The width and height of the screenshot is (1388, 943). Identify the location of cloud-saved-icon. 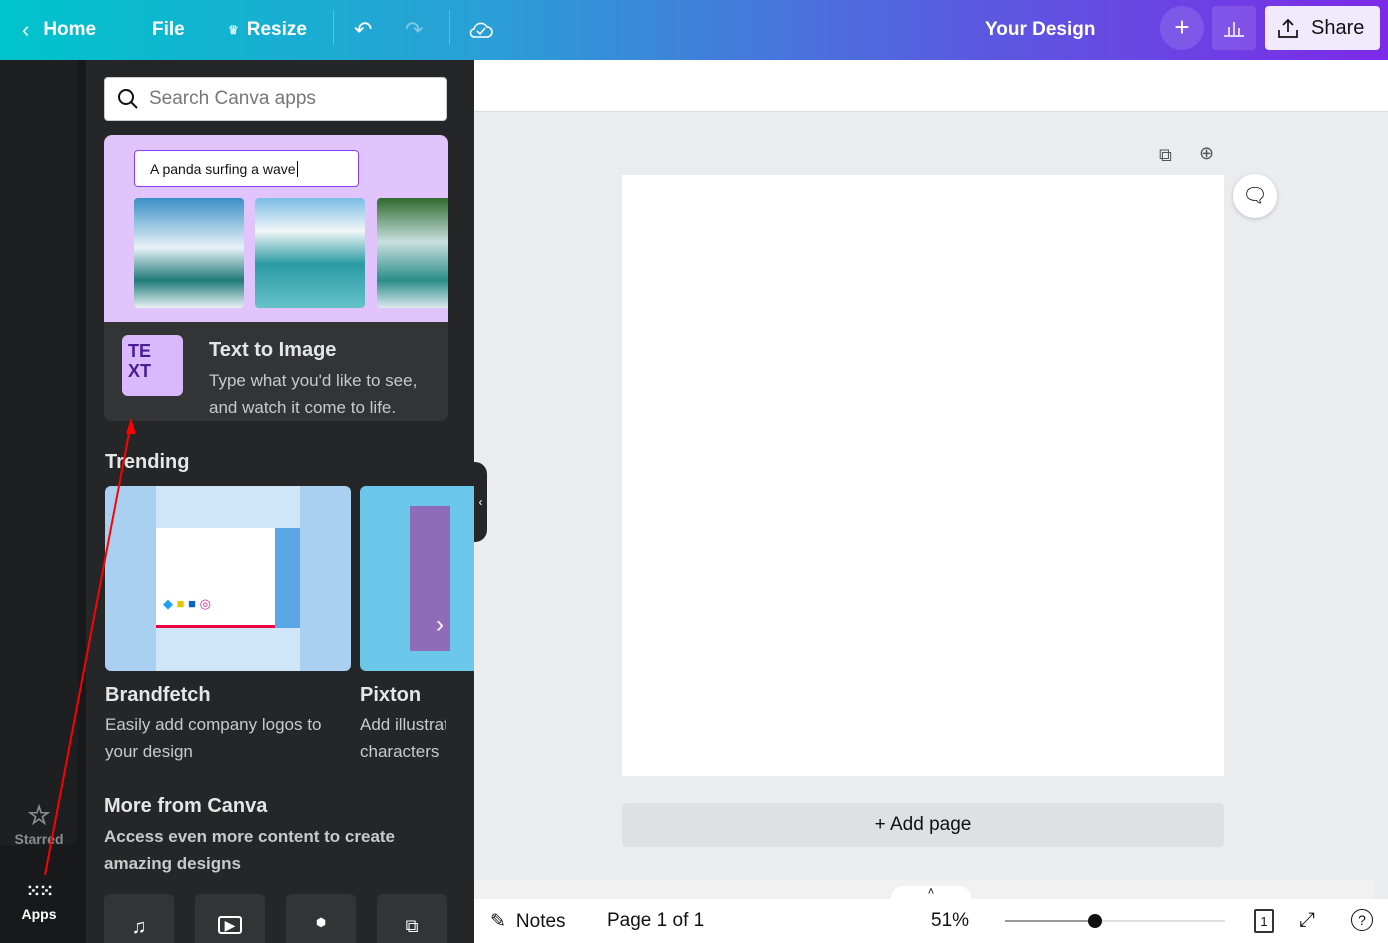
(481, 30).